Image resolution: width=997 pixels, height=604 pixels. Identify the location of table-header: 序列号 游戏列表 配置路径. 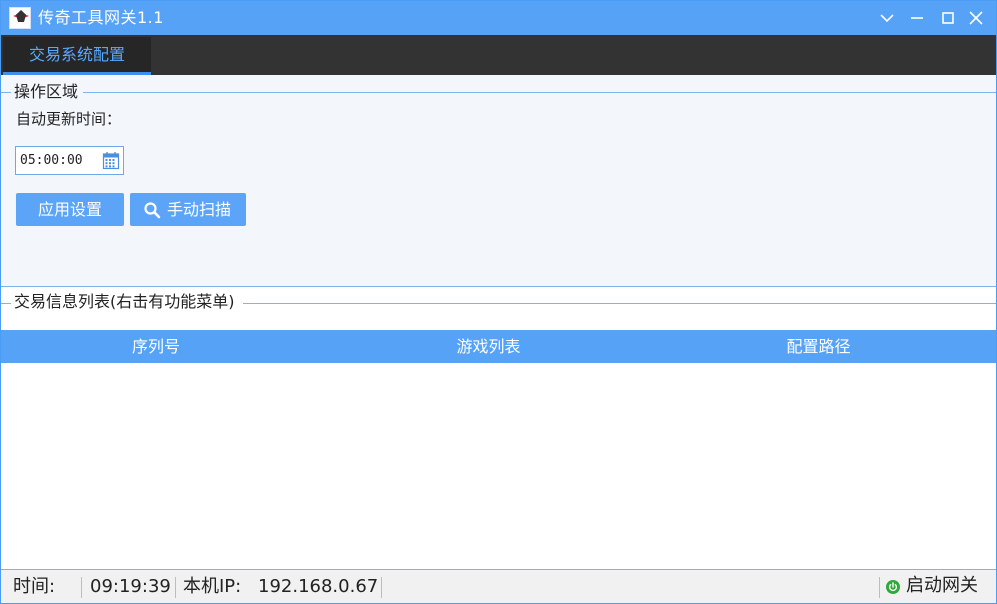
(498, 346).